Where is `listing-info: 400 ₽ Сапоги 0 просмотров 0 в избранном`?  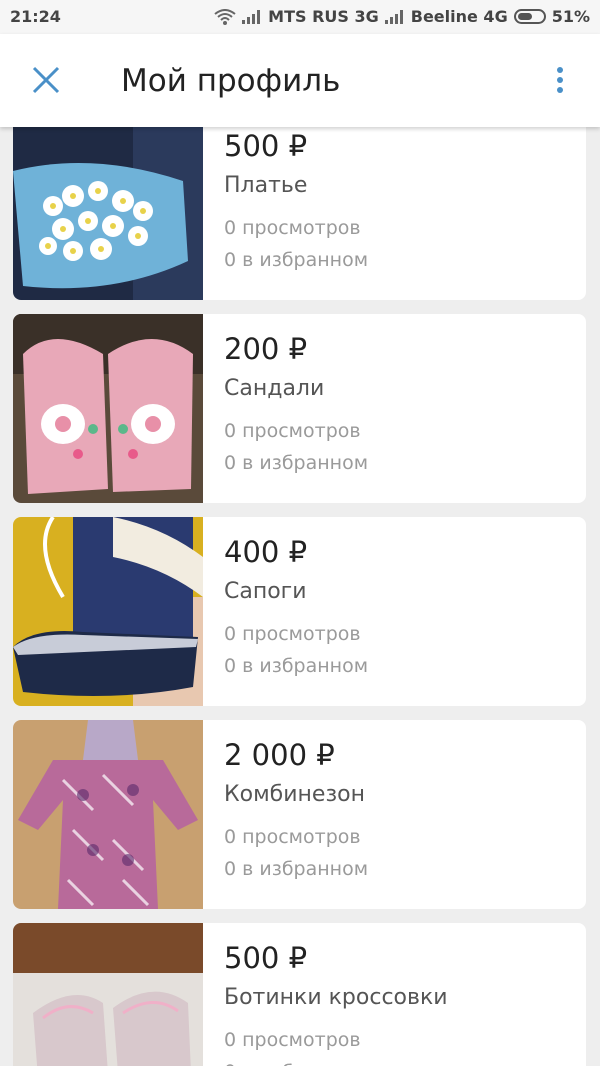 listing-info: 400 ₽ Сапоги 0 просмотров 0 в избранном is located at coordinates (400, 599).